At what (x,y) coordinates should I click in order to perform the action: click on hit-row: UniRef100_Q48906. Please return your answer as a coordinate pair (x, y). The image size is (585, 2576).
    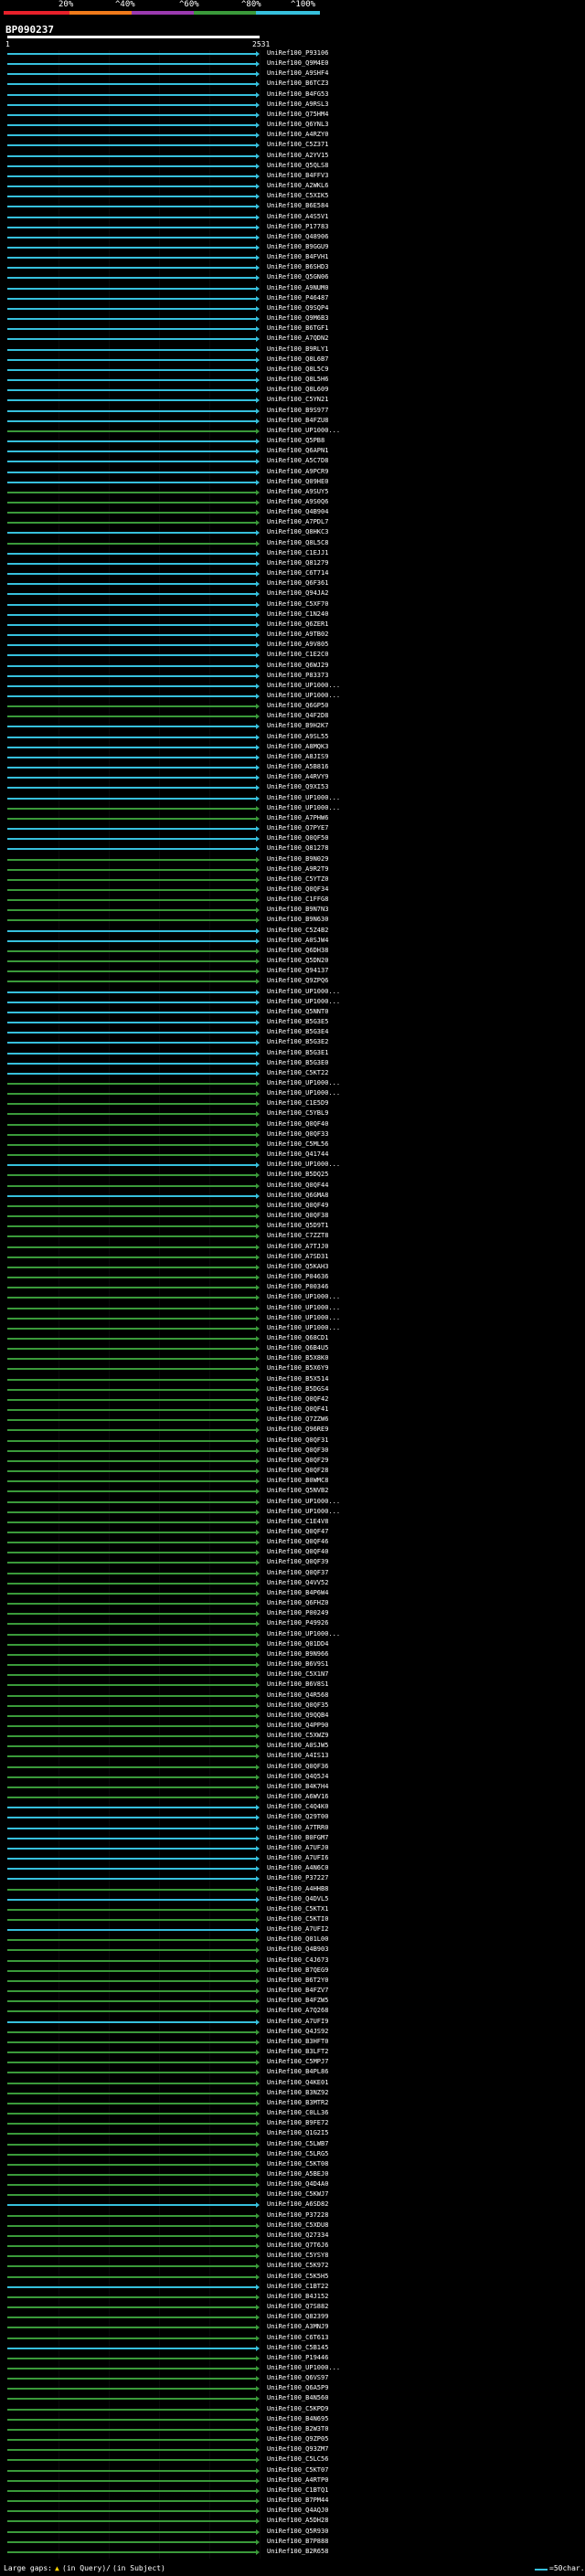
    Looking at the image, I should click on (293, 236).